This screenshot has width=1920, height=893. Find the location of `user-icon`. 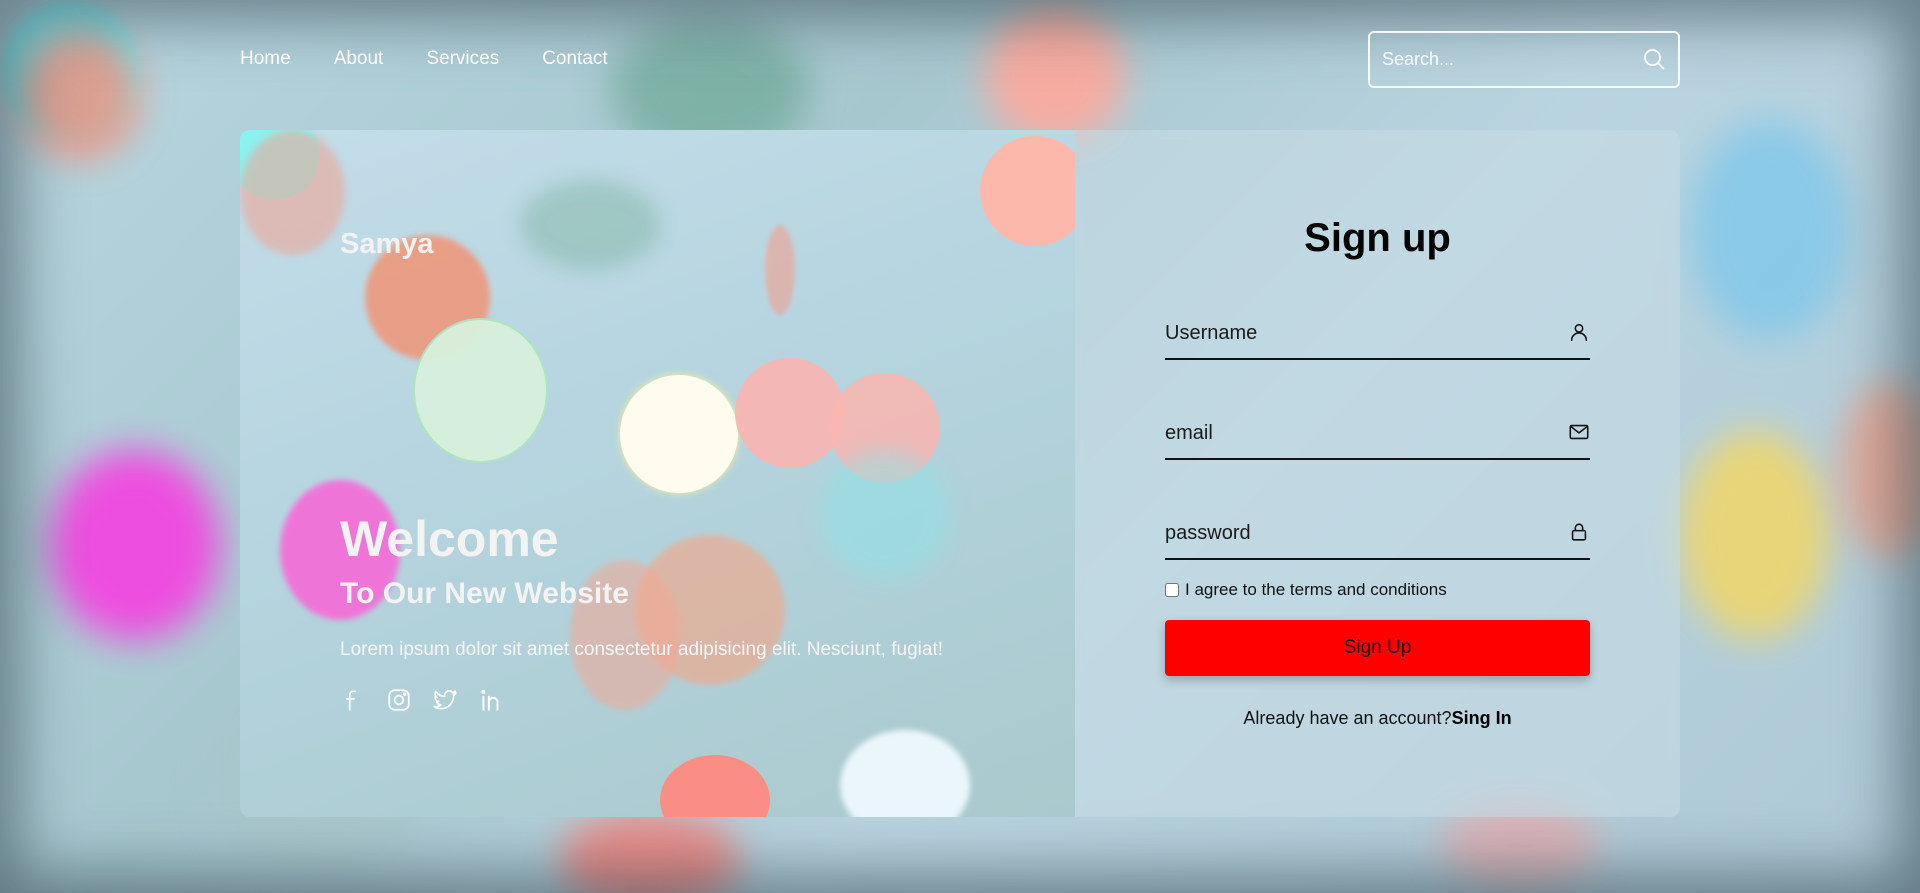

user-icon is located at coordinates (1579, 334).